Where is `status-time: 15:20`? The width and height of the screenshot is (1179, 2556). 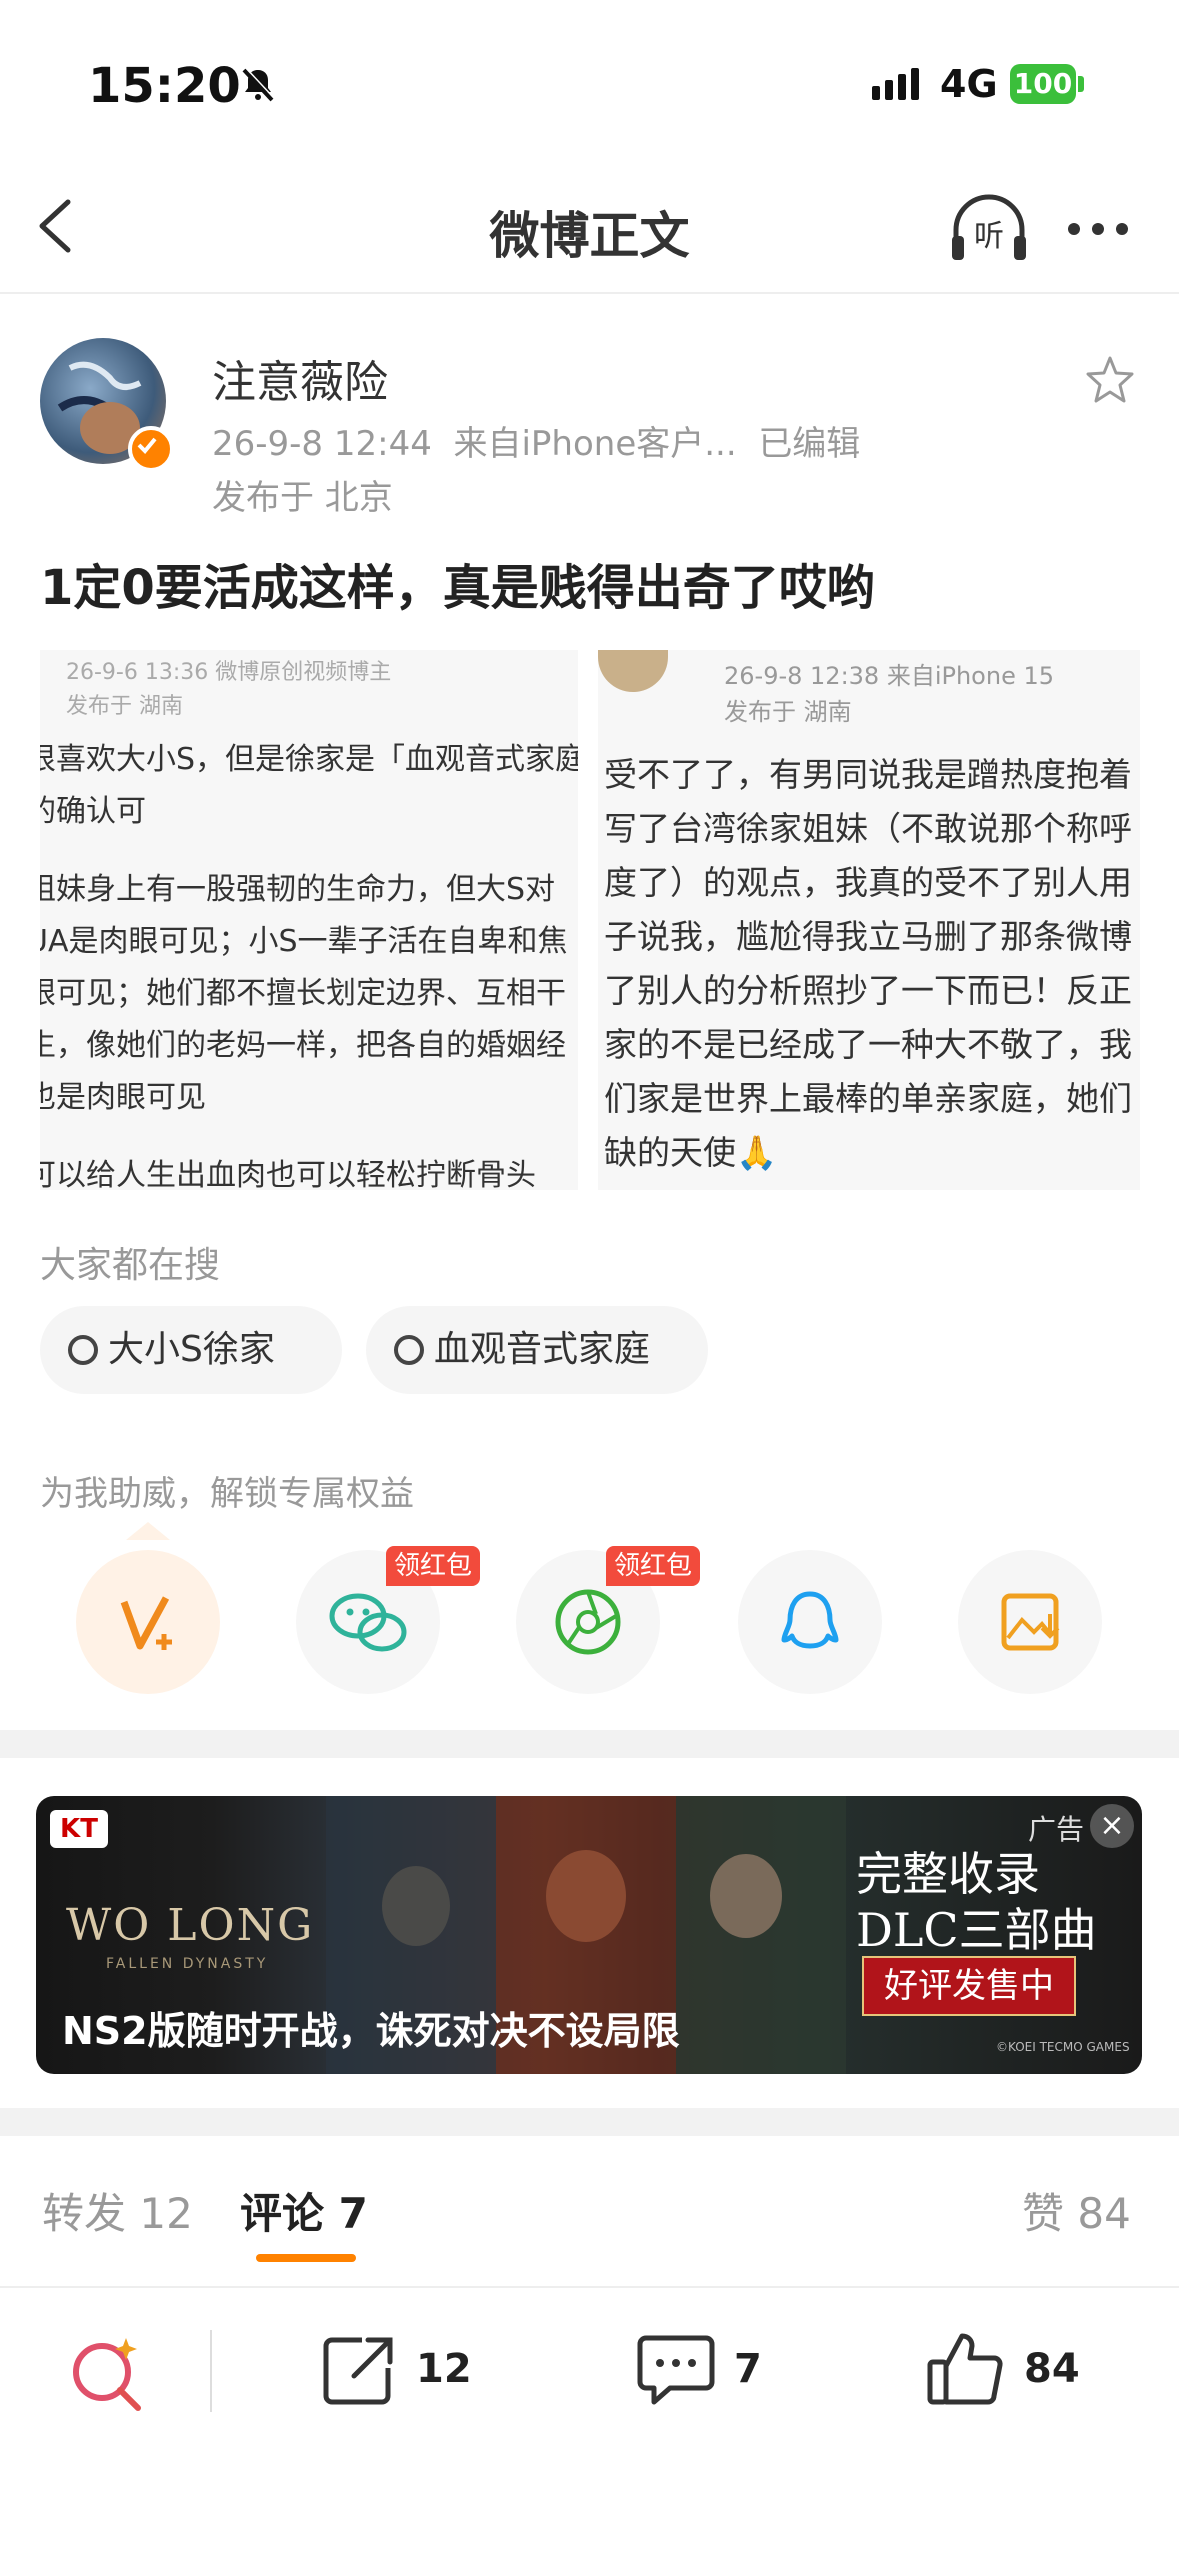
status-time: 15:20 is located at coordinates (164, 86).